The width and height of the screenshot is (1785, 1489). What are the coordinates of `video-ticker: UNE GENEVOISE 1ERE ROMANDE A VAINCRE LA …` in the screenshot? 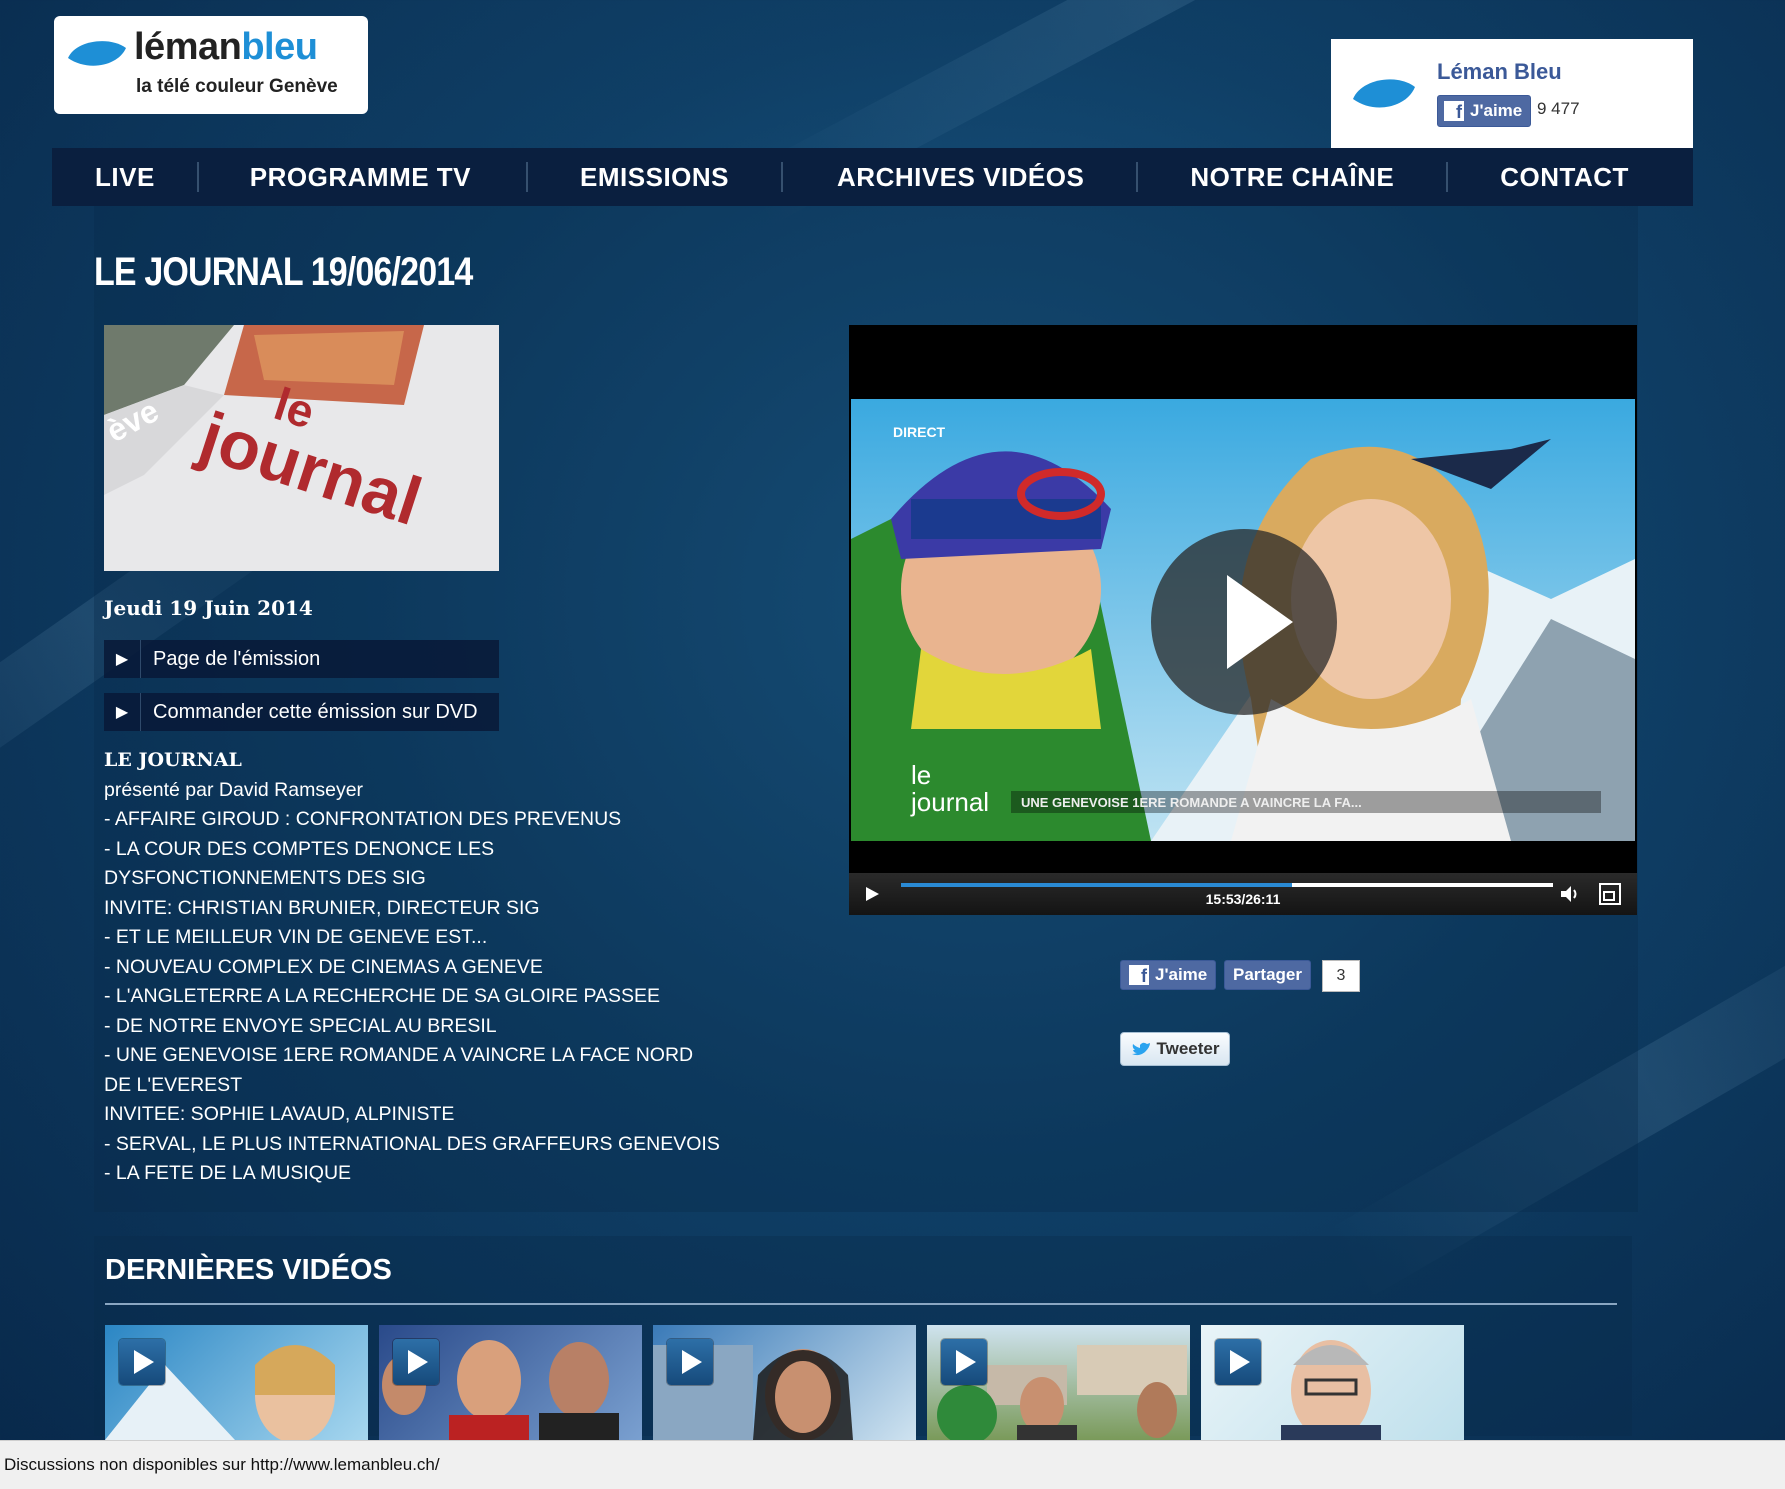 It's located at (1191, 802).